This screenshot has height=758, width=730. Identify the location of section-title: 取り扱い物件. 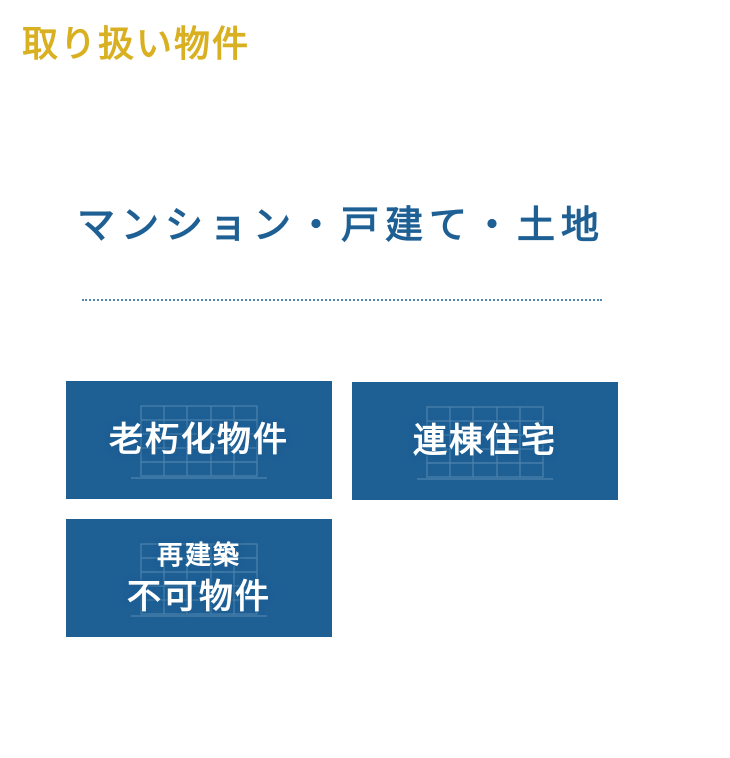
(136, 44).